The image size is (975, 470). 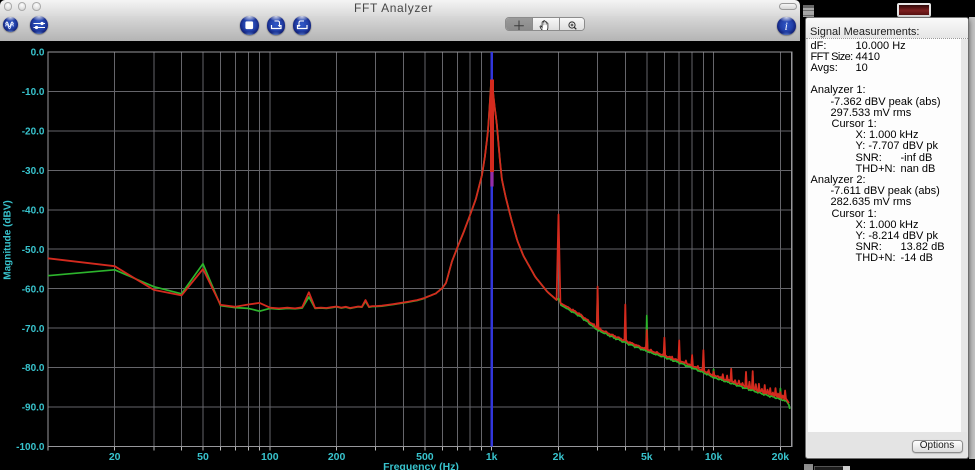 I want to click on svg-text: 100, so click(x=270, y=457).